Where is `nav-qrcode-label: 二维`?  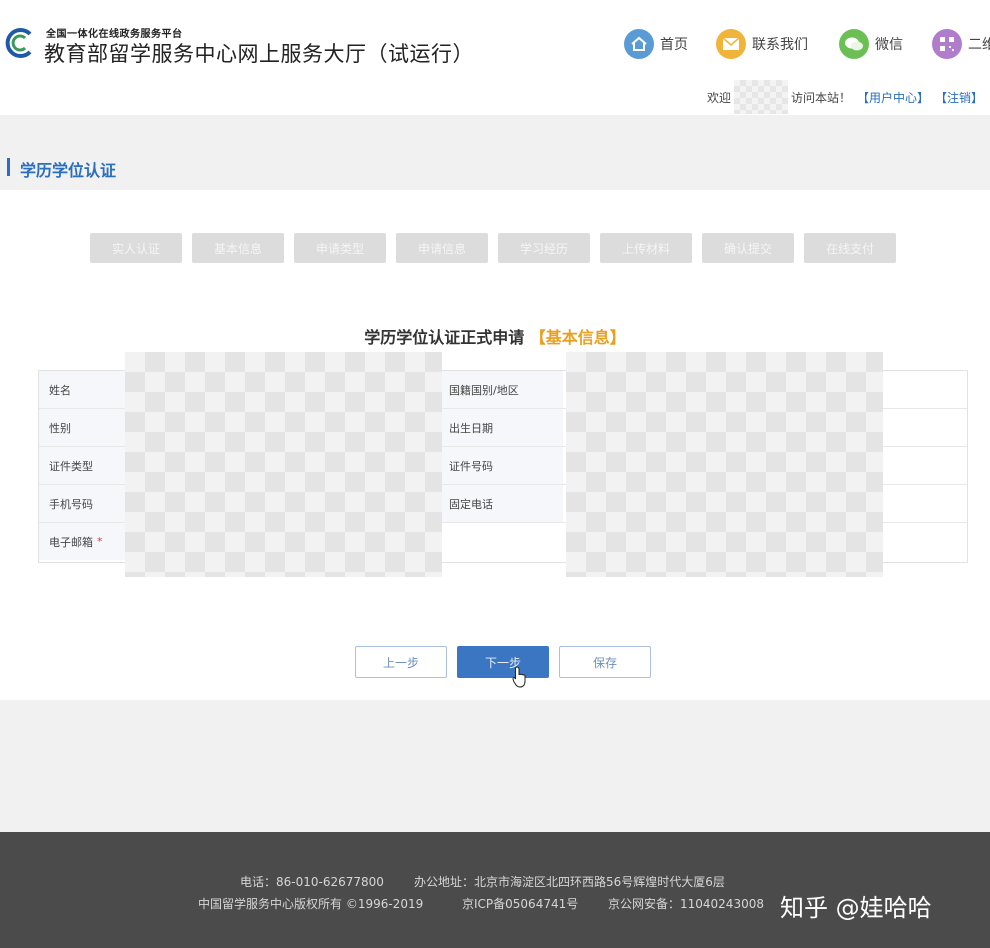
nav-qrcode-label: 二维 is located at coordinates (979, 45).